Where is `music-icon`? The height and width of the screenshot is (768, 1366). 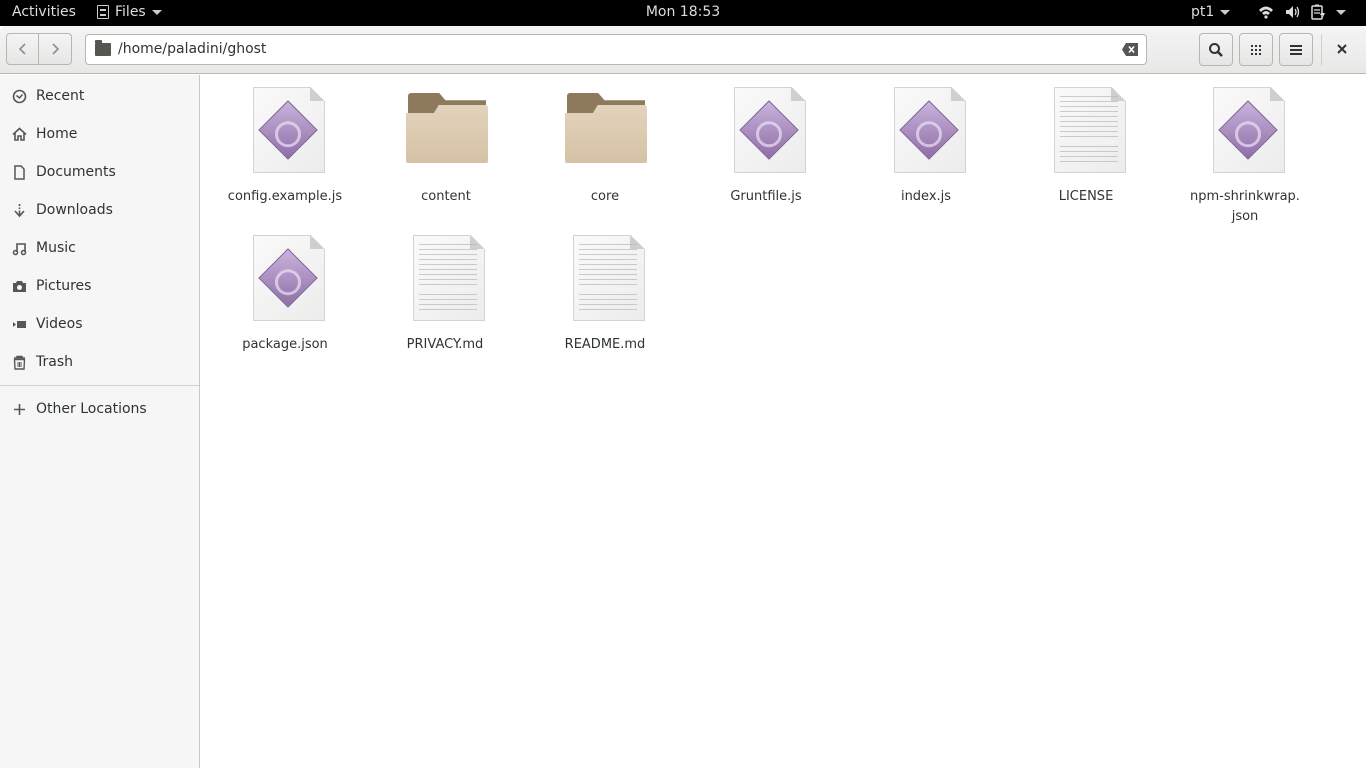
music-icon is located at coordinates (19, 249).